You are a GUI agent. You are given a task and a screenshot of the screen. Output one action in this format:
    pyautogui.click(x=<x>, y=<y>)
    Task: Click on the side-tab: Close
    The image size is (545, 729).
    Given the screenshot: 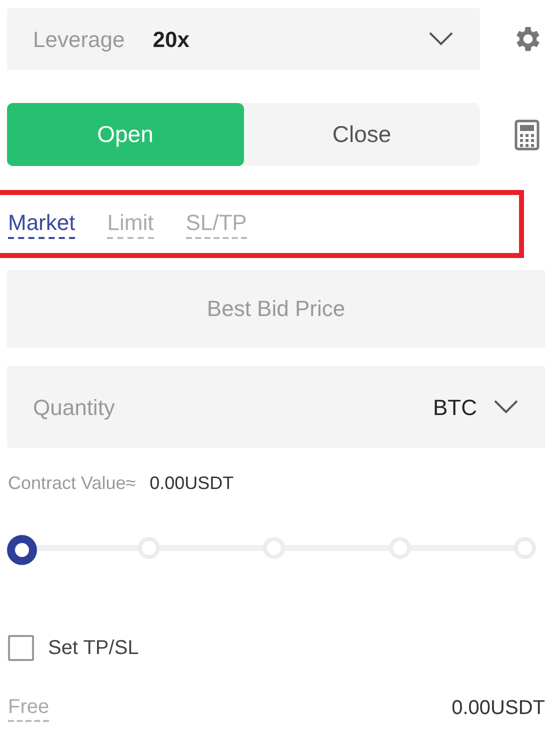 What is the action you would take?
    pyautogui.click(x=362, y=134)
    